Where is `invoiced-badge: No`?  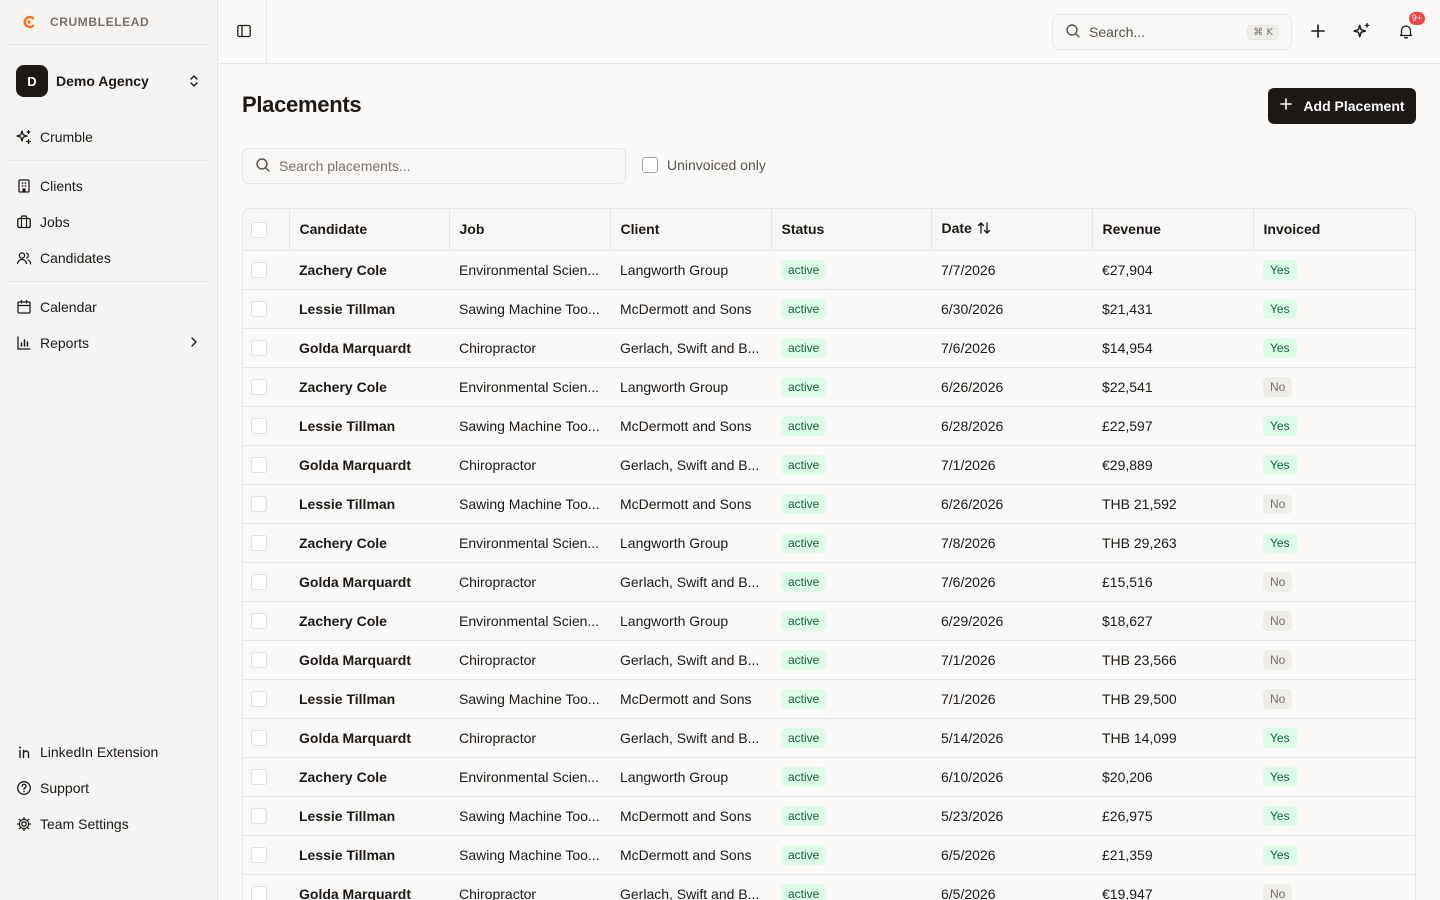 invoiced-badge: No is located at coordinates (1278, 386).